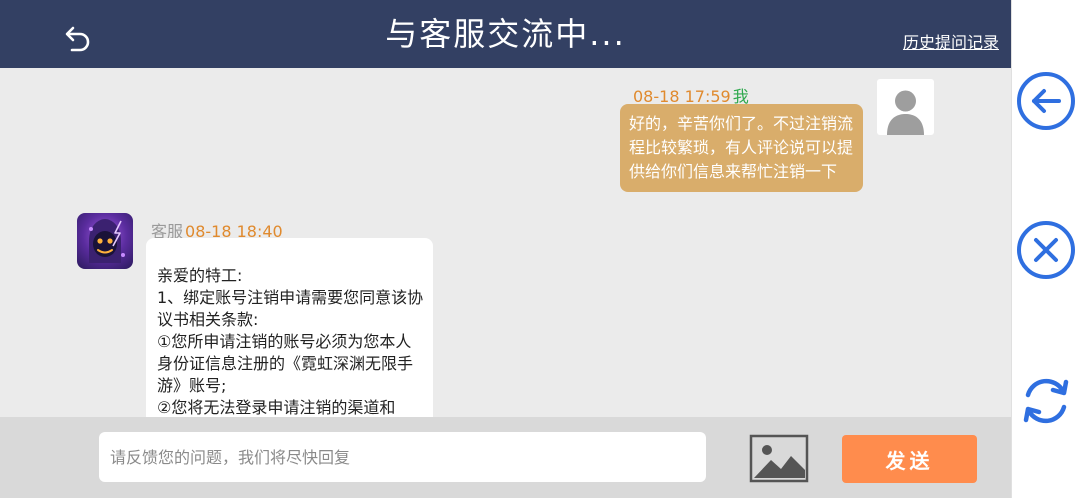 This screenshot has width=1080, height=498. I want to click on support-avatar, so click(105, 241).